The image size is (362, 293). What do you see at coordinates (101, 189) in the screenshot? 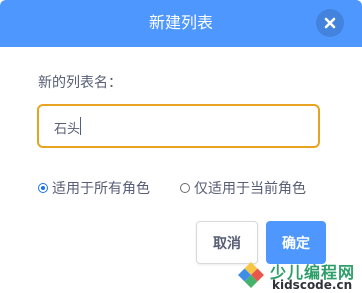
I see `option-all-sprites-label: 适用于所有角色` at bounding box center [101, 189].